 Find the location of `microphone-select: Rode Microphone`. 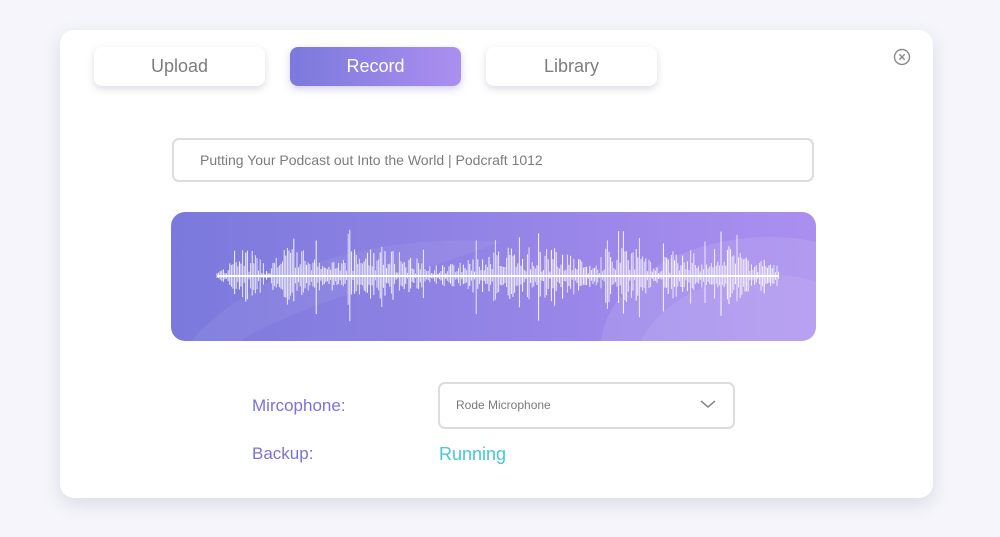

microphone-select: Rode Microphone is located at coordinates (586, 405).